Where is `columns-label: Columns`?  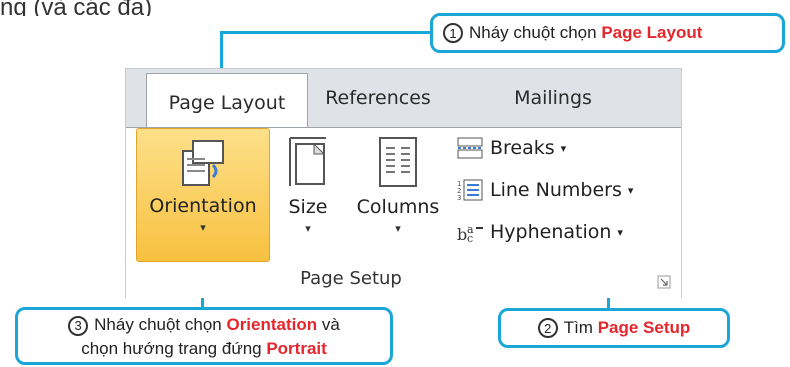 columns-label: Columns is located at coordinates (398, 207).